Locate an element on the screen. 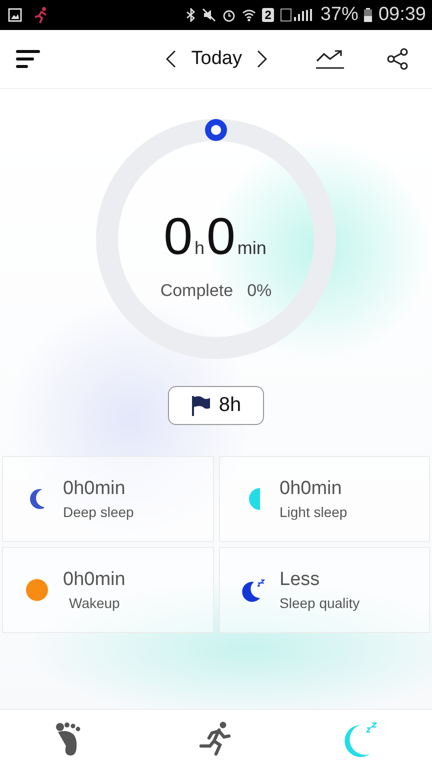  previous-day-icon is located at coordinates (171, 59).